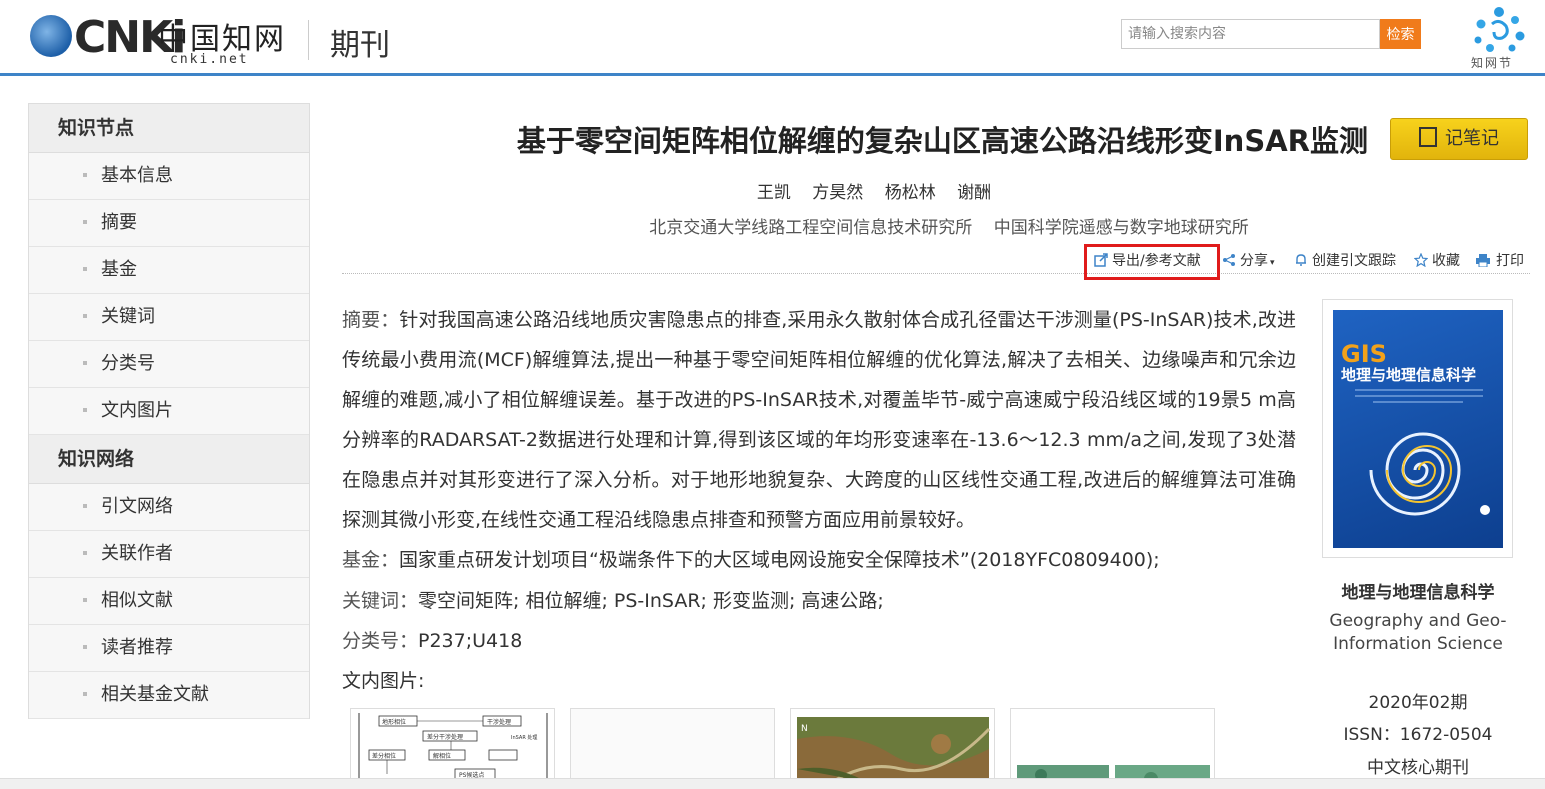 The height and width of the screenshot is (789, 1545). What do you see at coordinates (910, 193) in the screenshot?
I see `author-link: 杨松林` at bounding box center [910, 193].